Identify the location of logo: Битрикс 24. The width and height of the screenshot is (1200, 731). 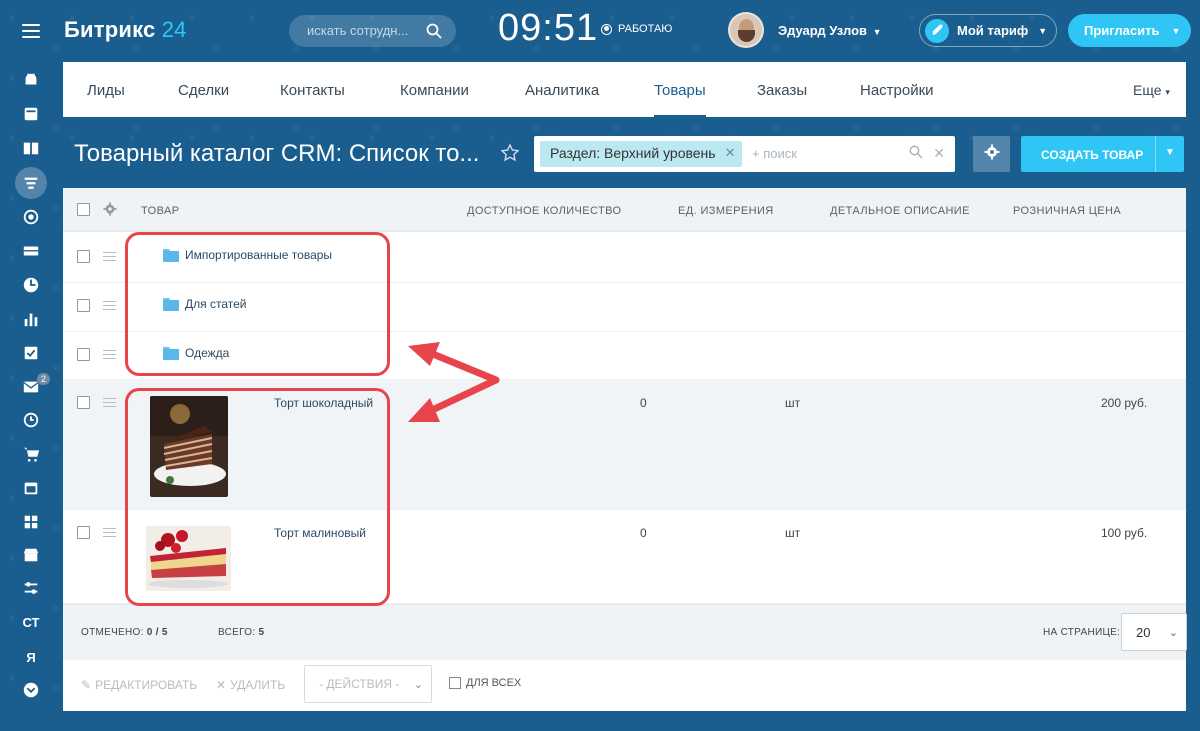
(125, 30).